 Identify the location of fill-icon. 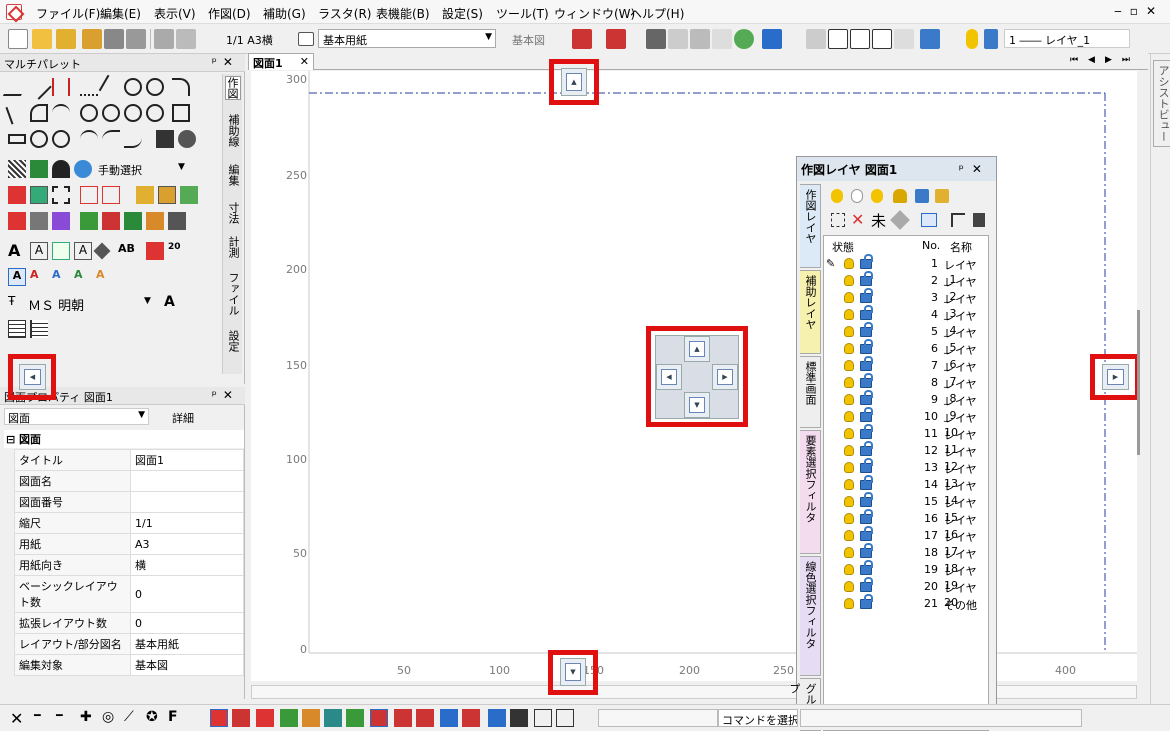
(165, 139).